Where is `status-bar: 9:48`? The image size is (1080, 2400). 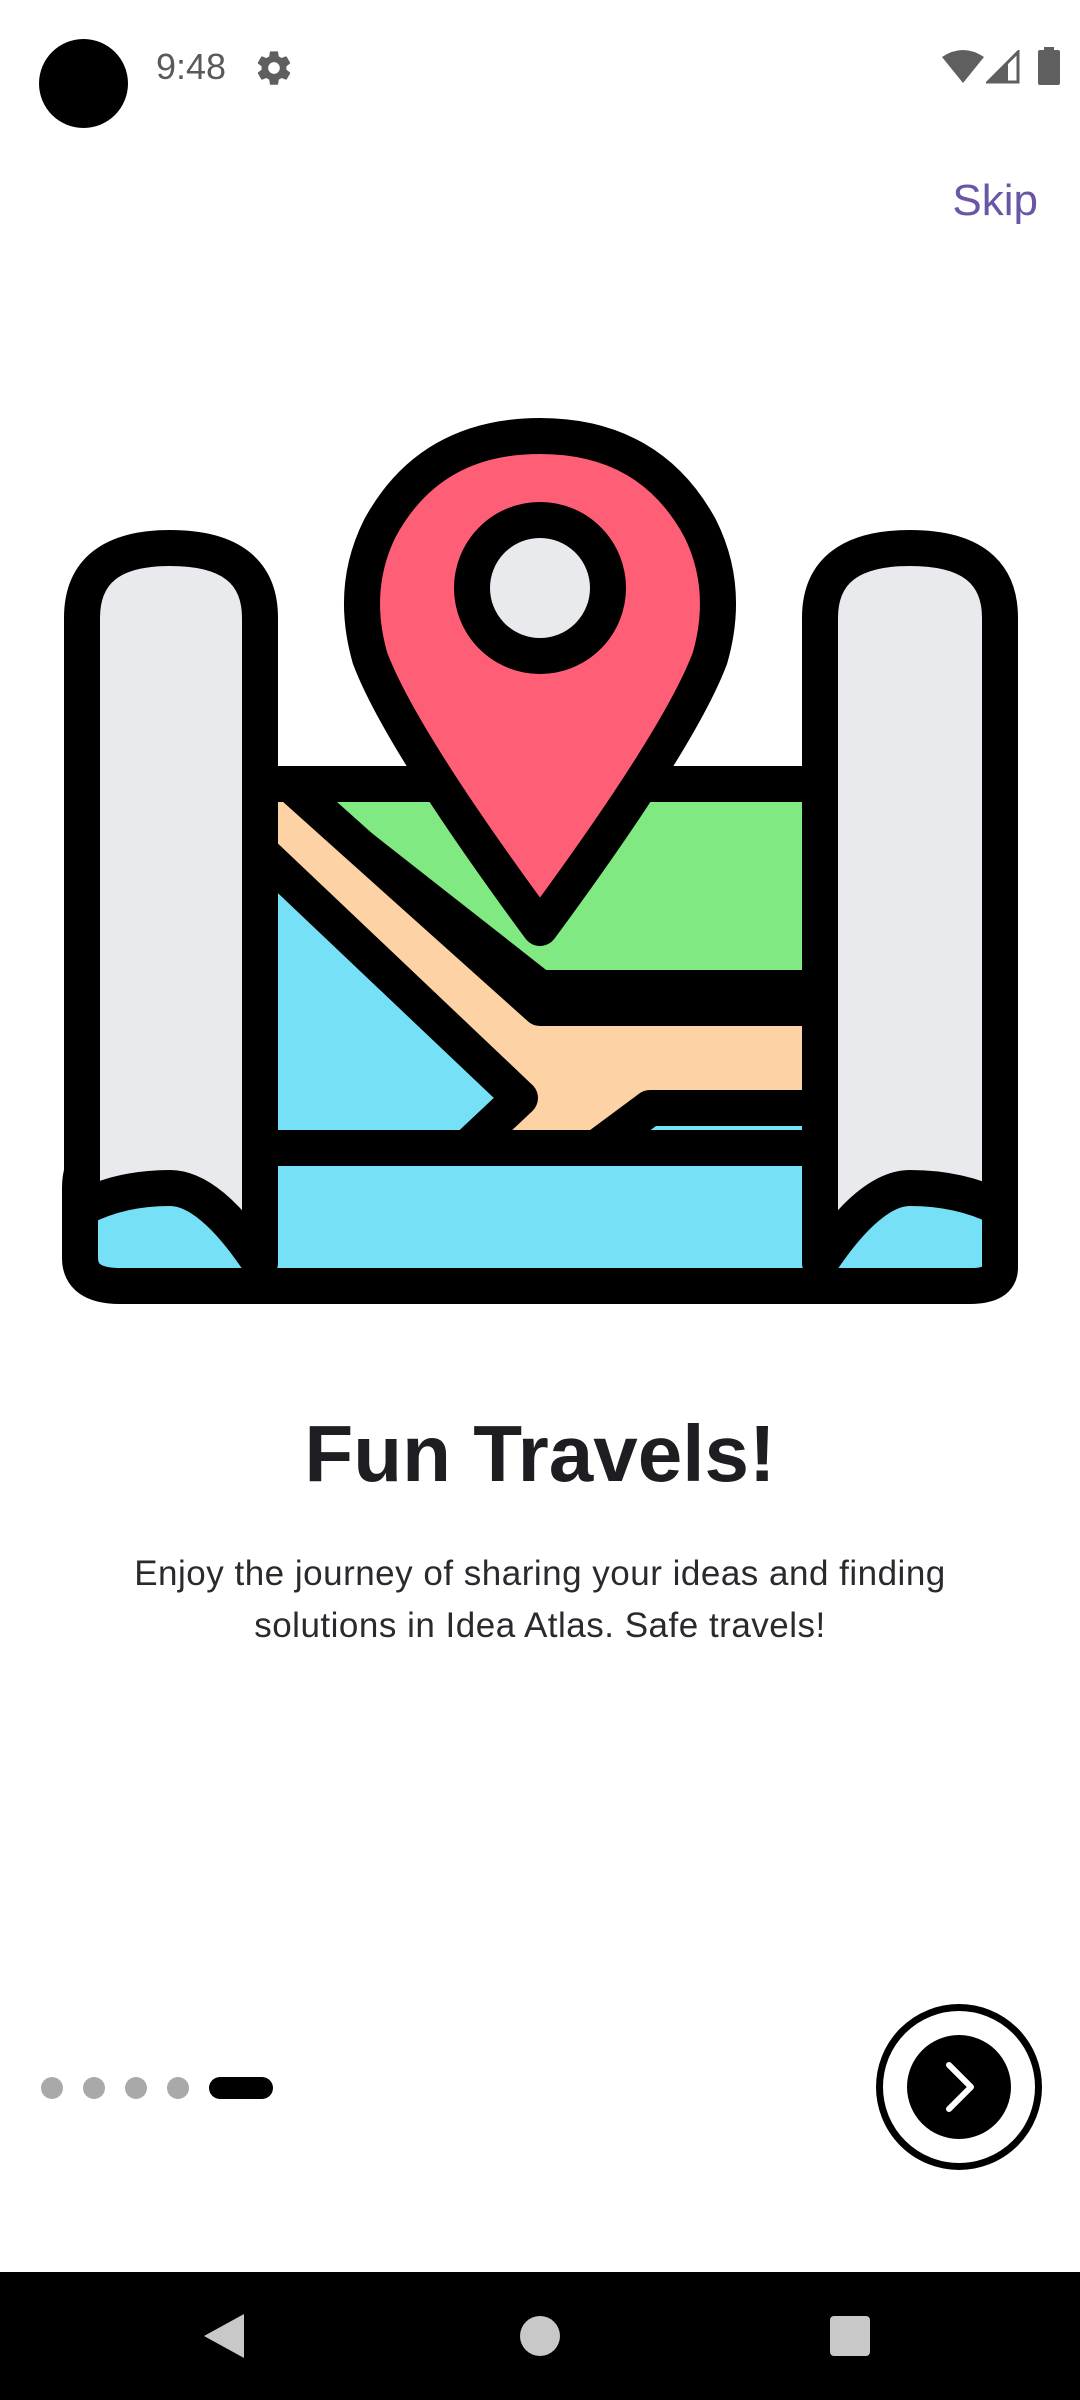
status-bar: 9:48 is located at coordinates (540, 70).